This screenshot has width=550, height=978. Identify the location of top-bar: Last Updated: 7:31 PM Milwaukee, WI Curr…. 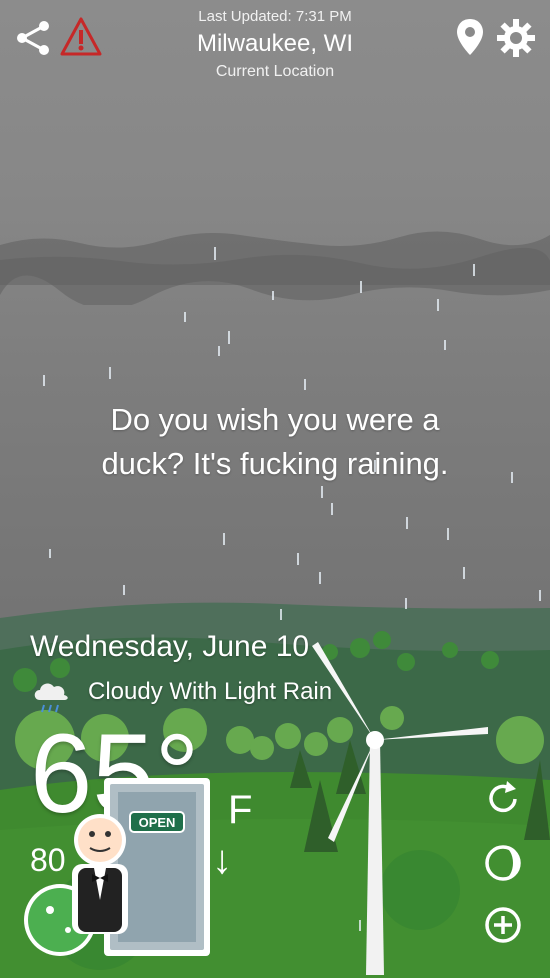
(275, 45).